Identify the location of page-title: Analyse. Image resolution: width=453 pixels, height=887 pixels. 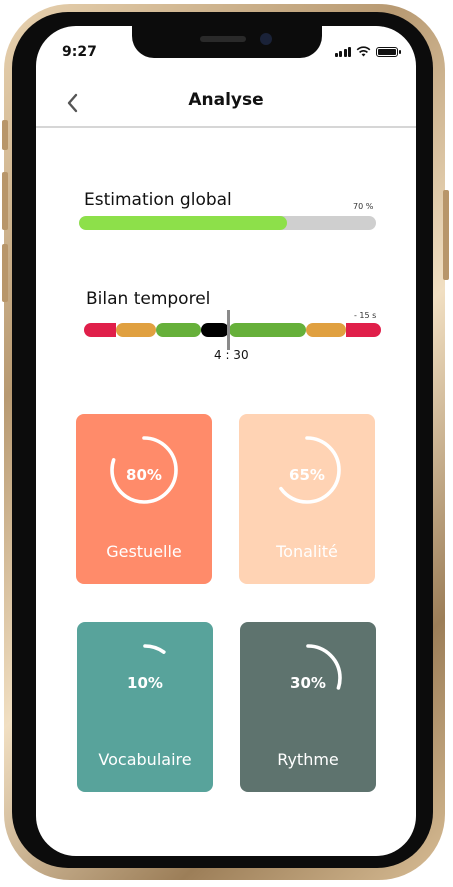
(226, 100).